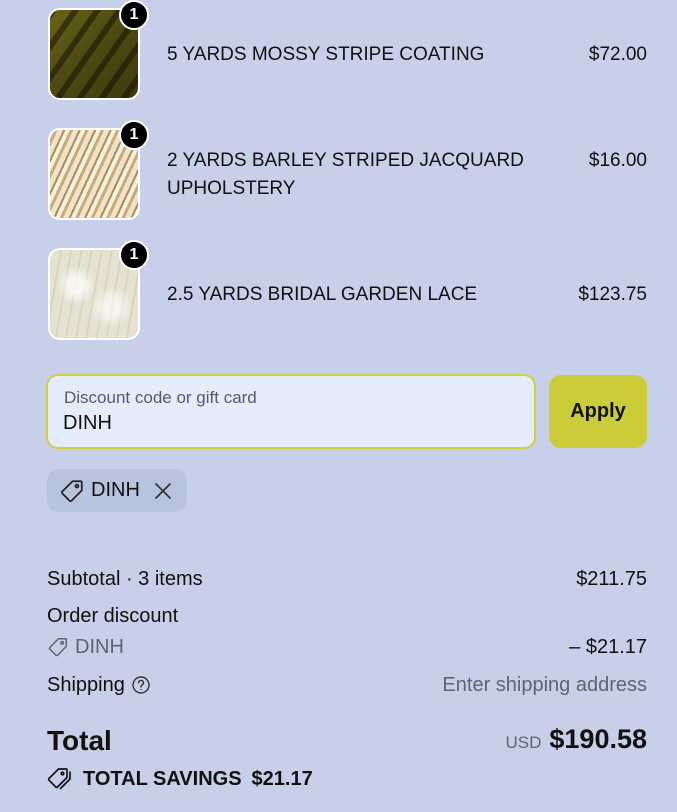 The image size is (677, 812). I want to click on order-discount-label-row: Order discount, so click(347, 616).